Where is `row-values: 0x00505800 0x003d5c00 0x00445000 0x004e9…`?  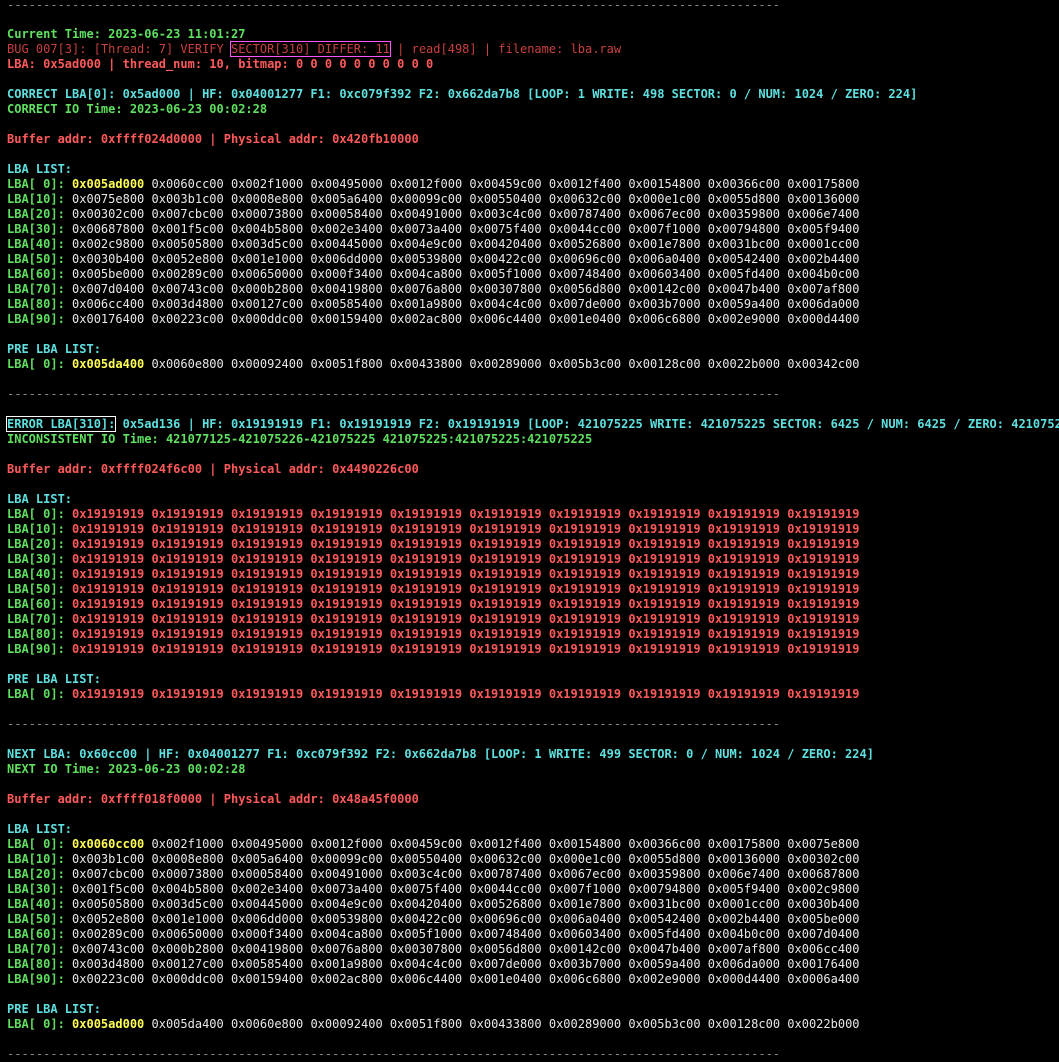
row-values: 0x00505800 0x003d5c00 0x00445000 0x004e9… is located at coordinates (462, 904).